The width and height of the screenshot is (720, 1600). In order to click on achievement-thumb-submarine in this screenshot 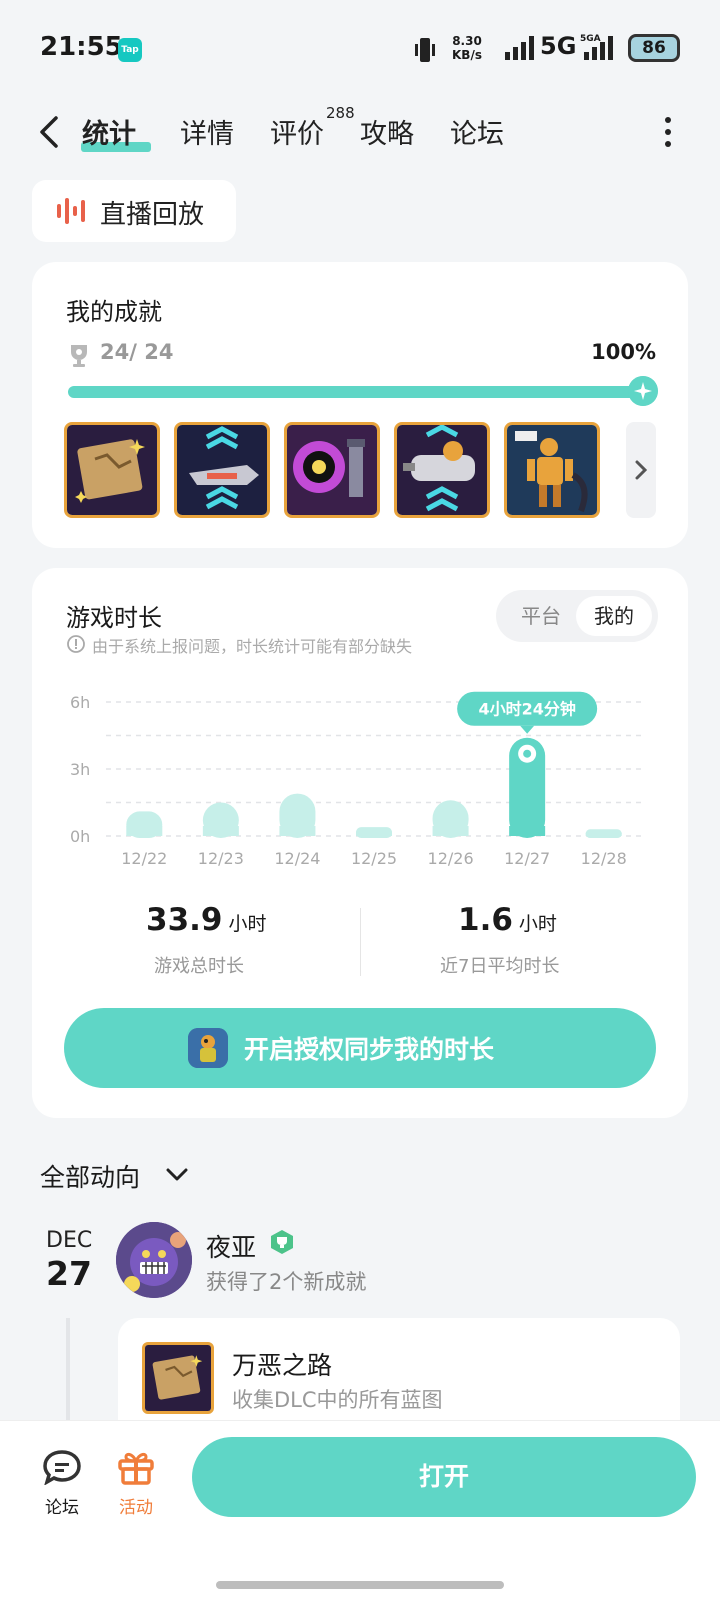, I will do `click(442, 470)`.